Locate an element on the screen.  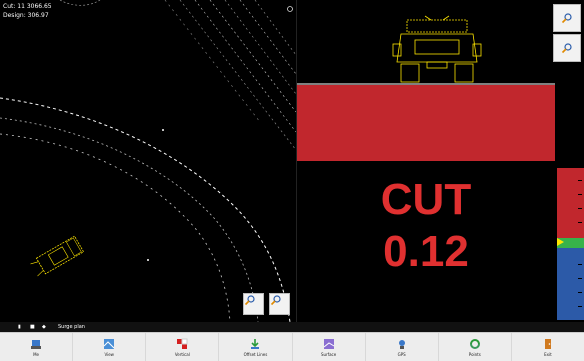
machine-outline is located at coordinates (57, 256).